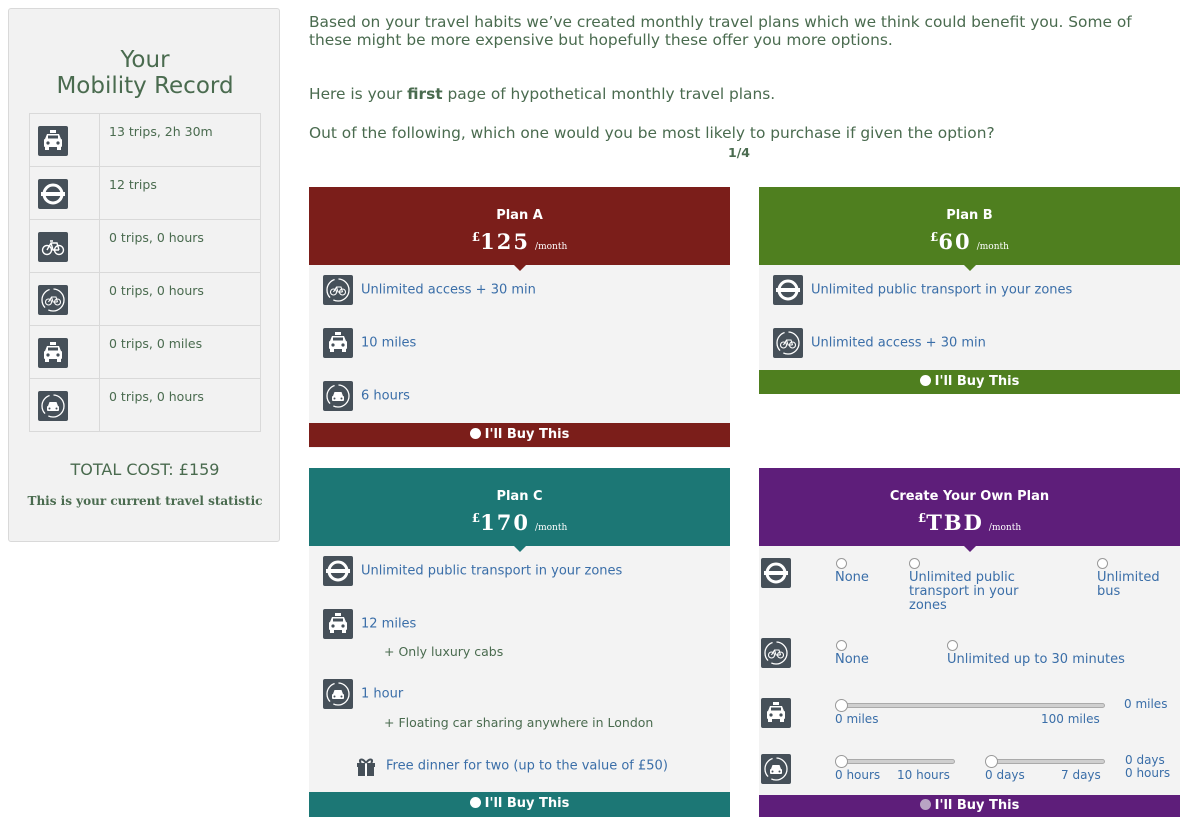 This screenshot has height=817, width=1182. Describe the element at coordinates (145, 299) in the screenshot. I see `record-row-bike-share: 0 trips, 0 hours` at that location.